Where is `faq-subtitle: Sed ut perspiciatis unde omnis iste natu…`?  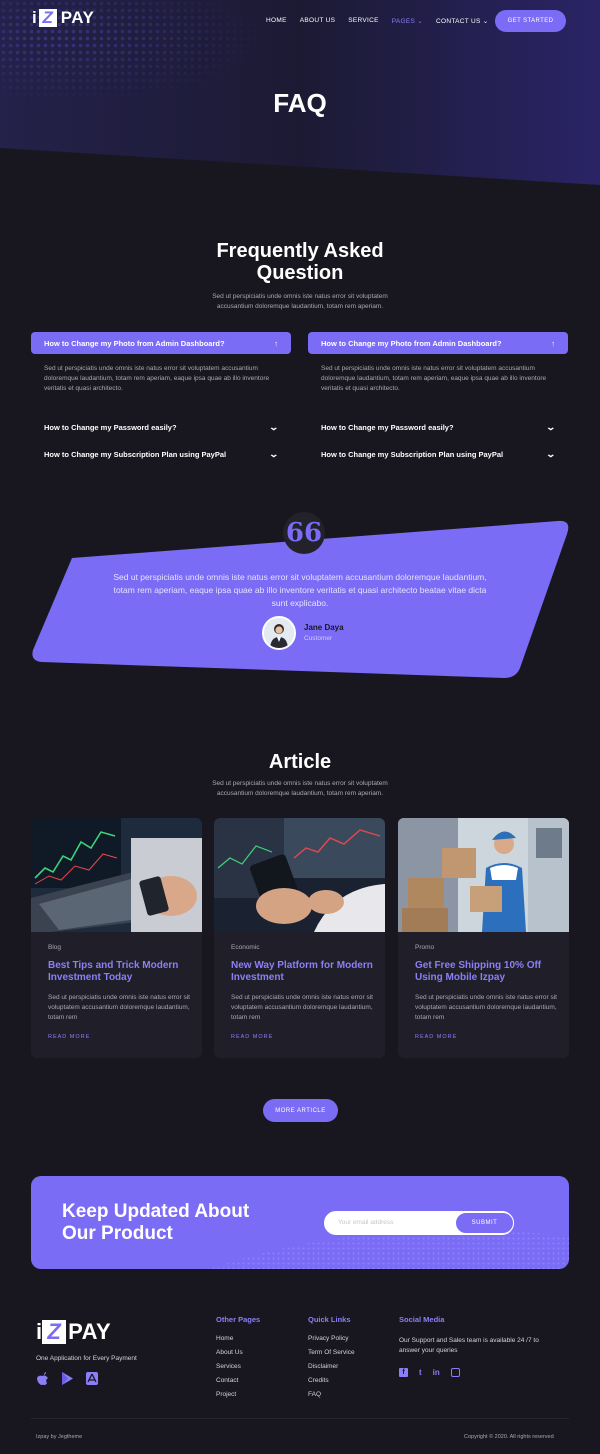
faq-subtitle: Sed ut perspiciatis unde omnis iste natu… is located at coordinates (300, 302).